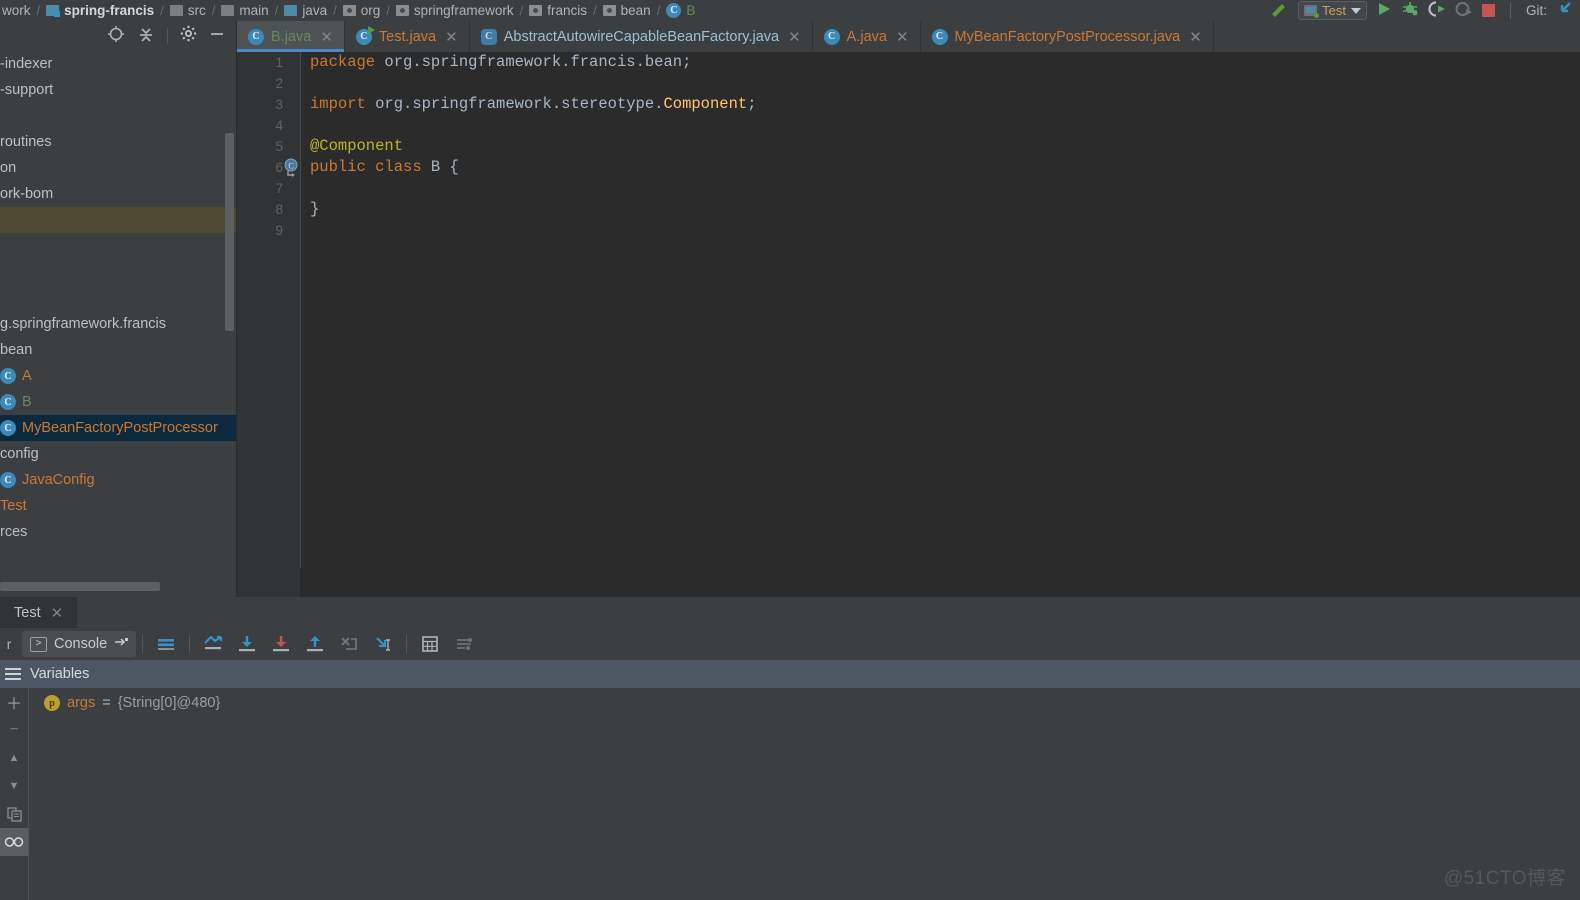 Image resolution: width=1580 pixels, height=900 pixels. I want to click on run-configuration-selector: Test, so click(1332, 10).